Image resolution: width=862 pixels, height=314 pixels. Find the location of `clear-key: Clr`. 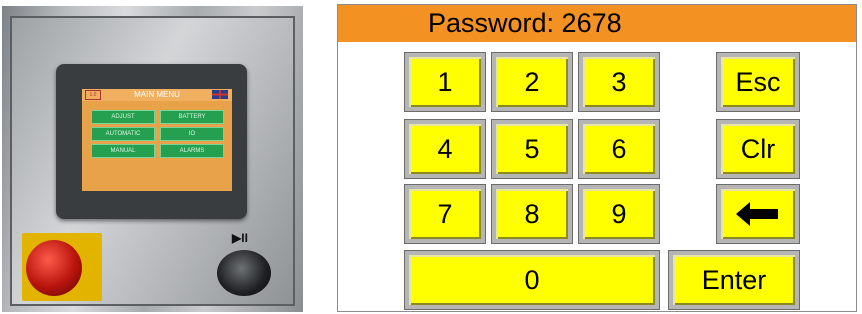

clear-key: Clr is located at coordinates (758, 149).